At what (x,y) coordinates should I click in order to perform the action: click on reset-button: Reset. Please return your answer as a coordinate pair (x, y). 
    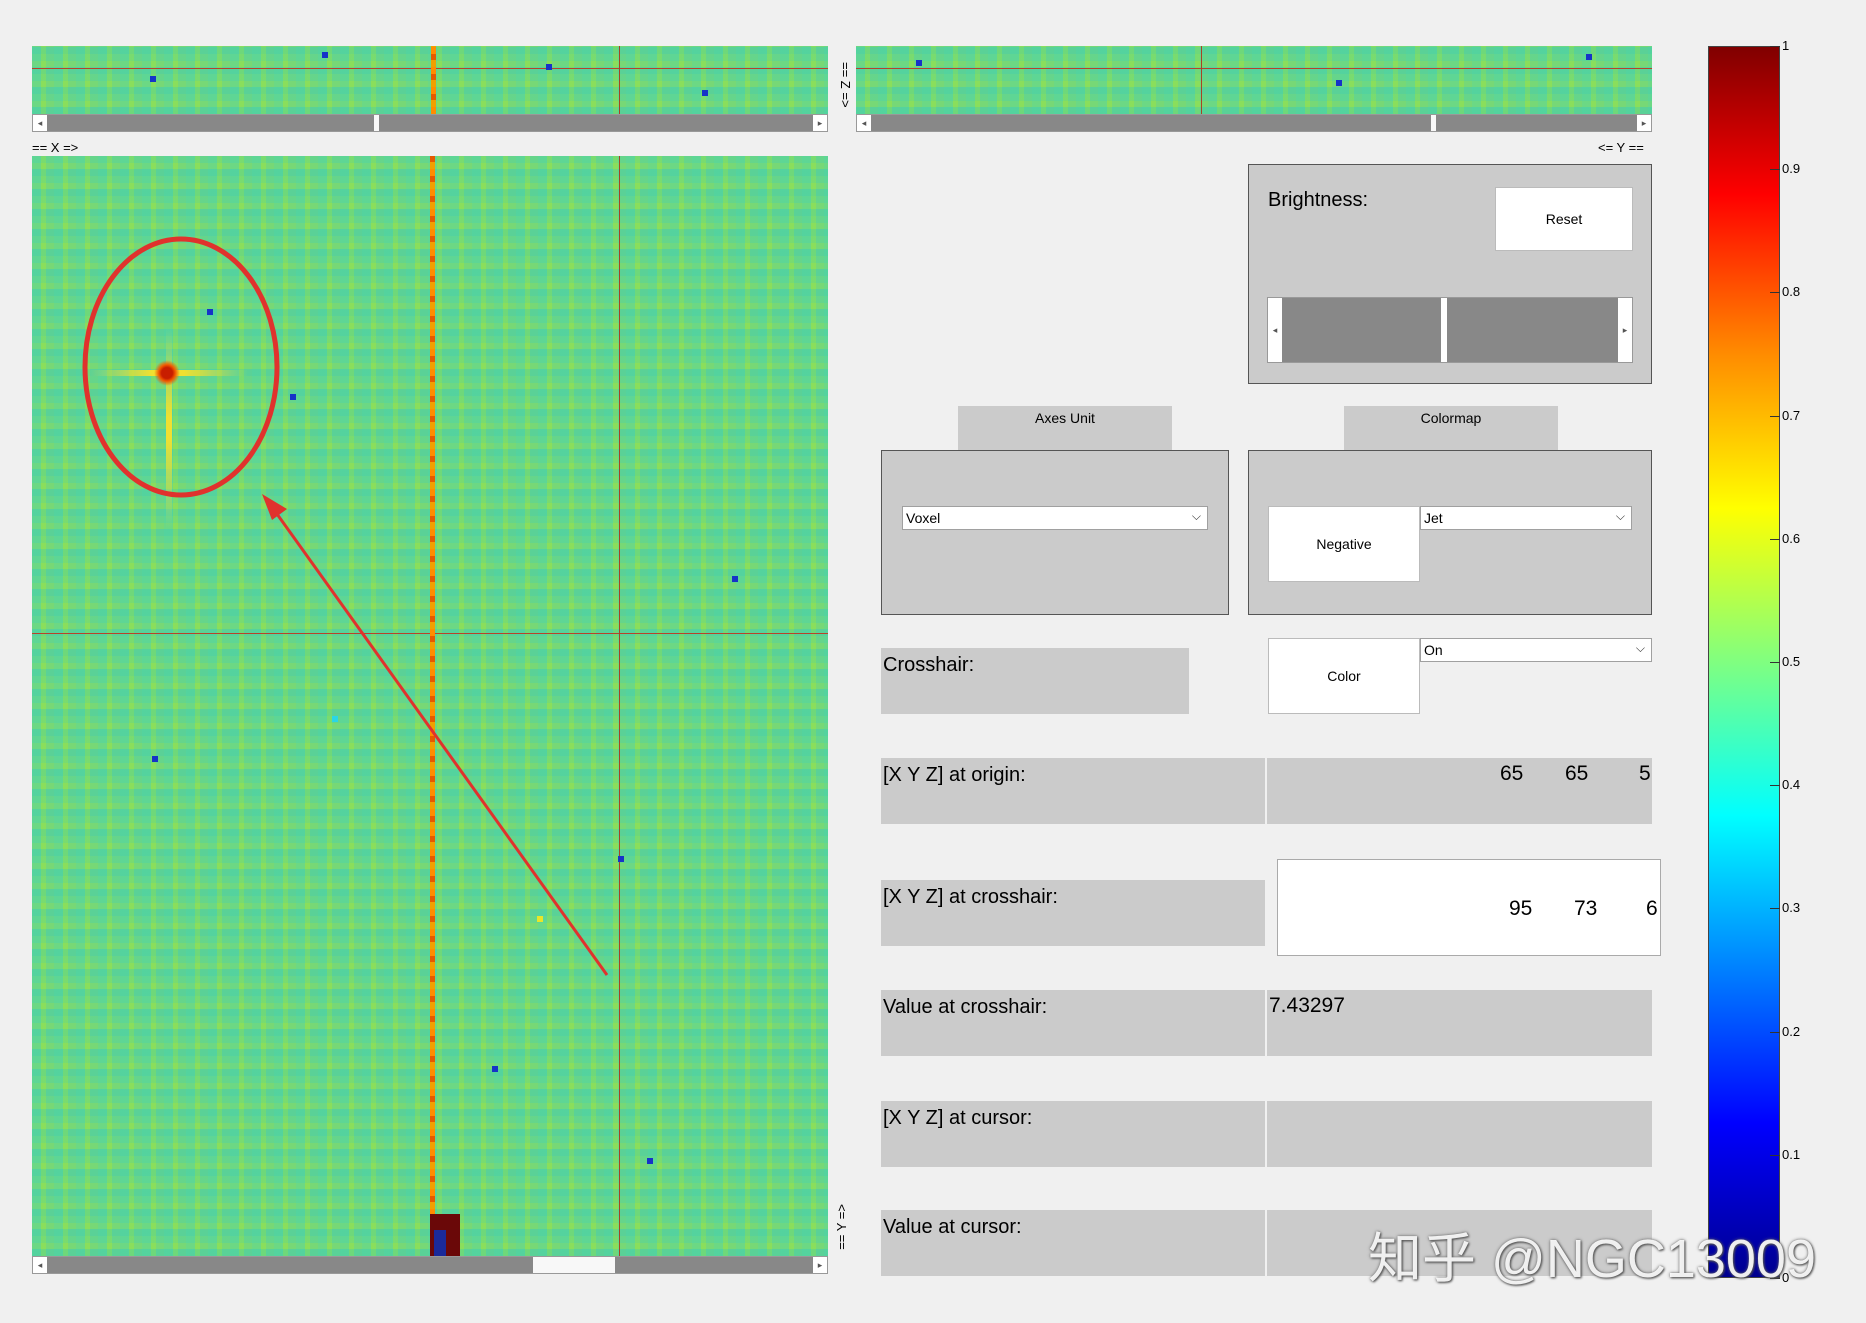
    Looking at the image, I should click on (1564, 219).